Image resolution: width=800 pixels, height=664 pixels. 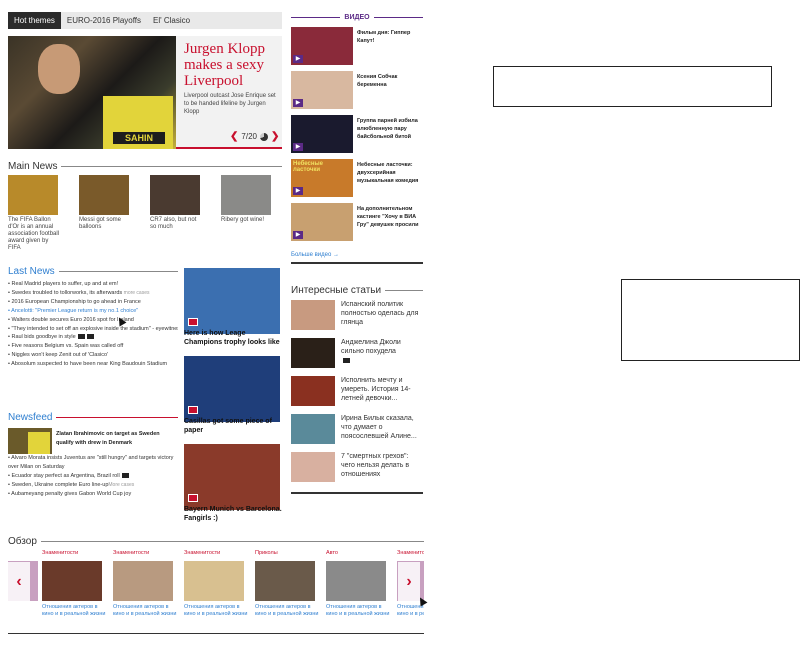 I want to click on last-news-text: Raul bids goodbye in style, so click(x=43, y=337).